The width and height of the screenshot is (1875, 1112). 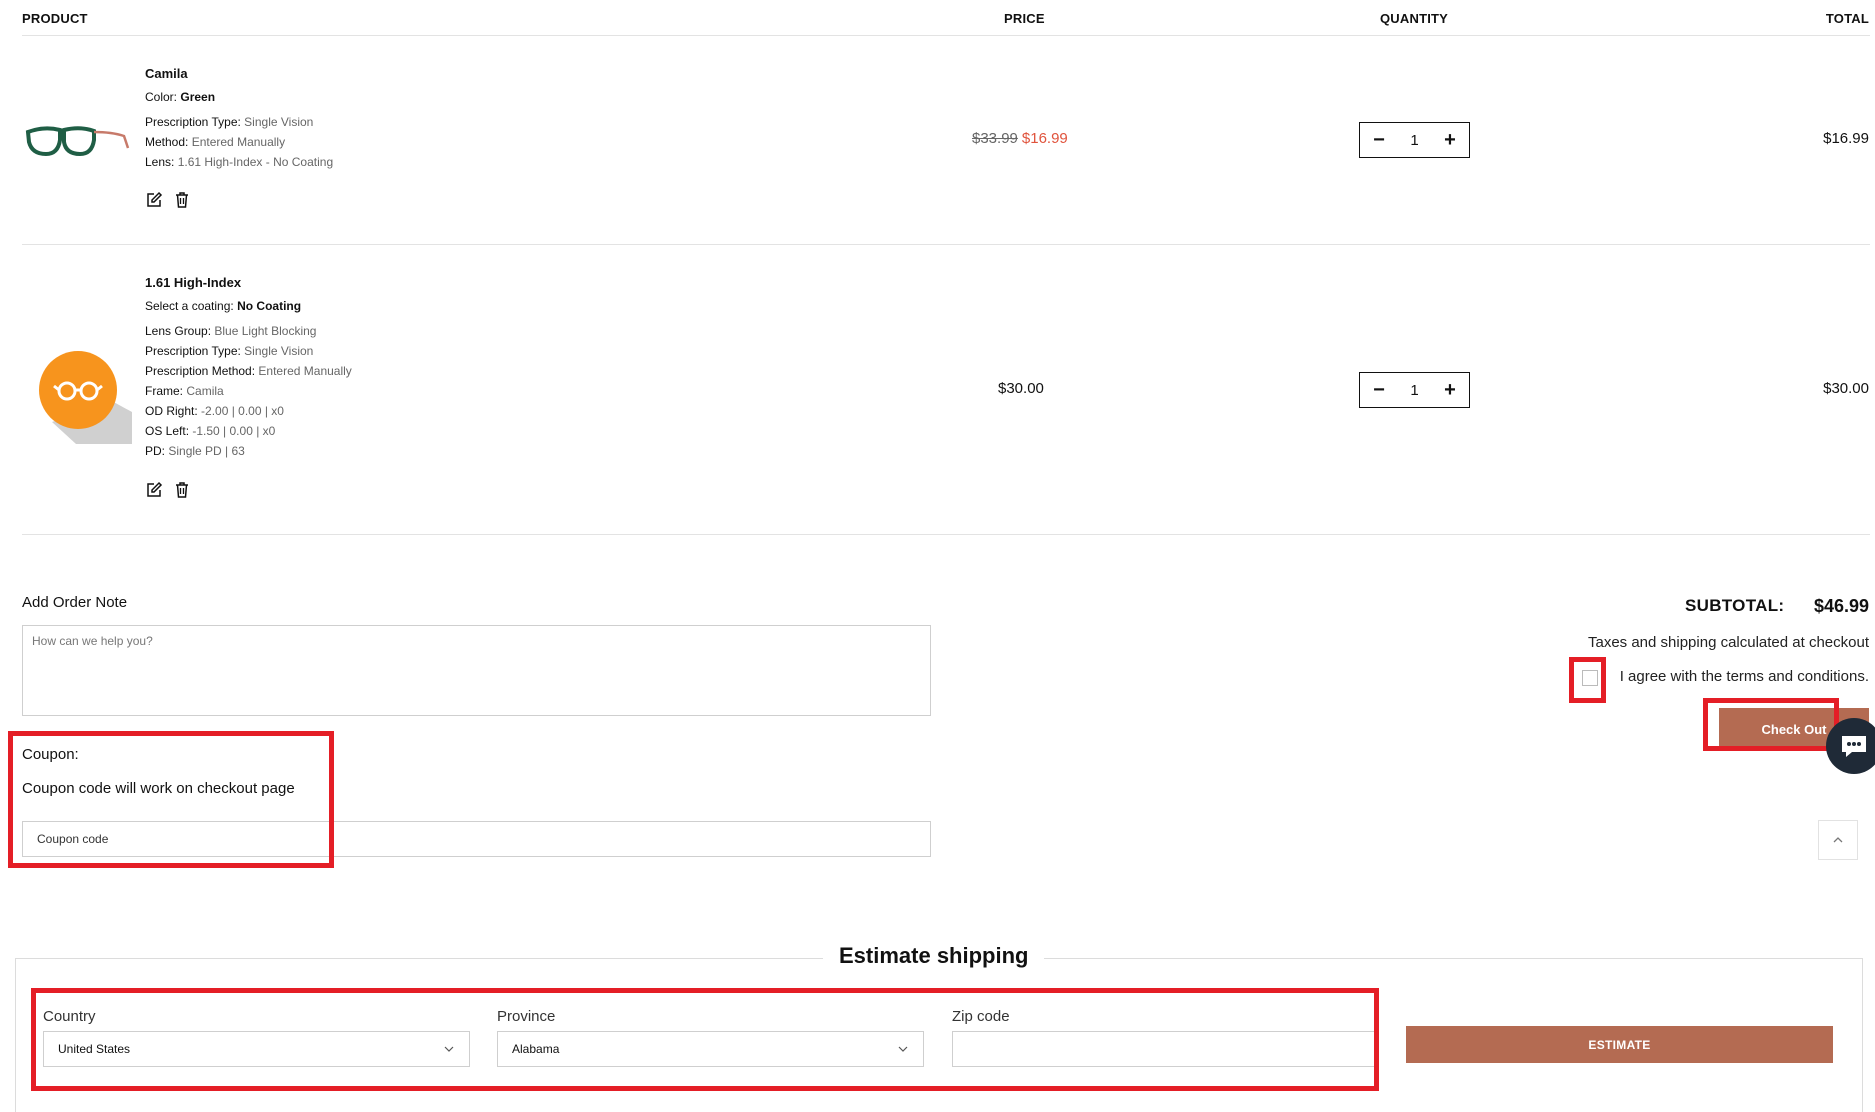 What do you see at coordinates (231, 331) in the screenshot?
I see `item-attribute: Lens Group: Blue Light Blocking` at bounding box center [231, 331].